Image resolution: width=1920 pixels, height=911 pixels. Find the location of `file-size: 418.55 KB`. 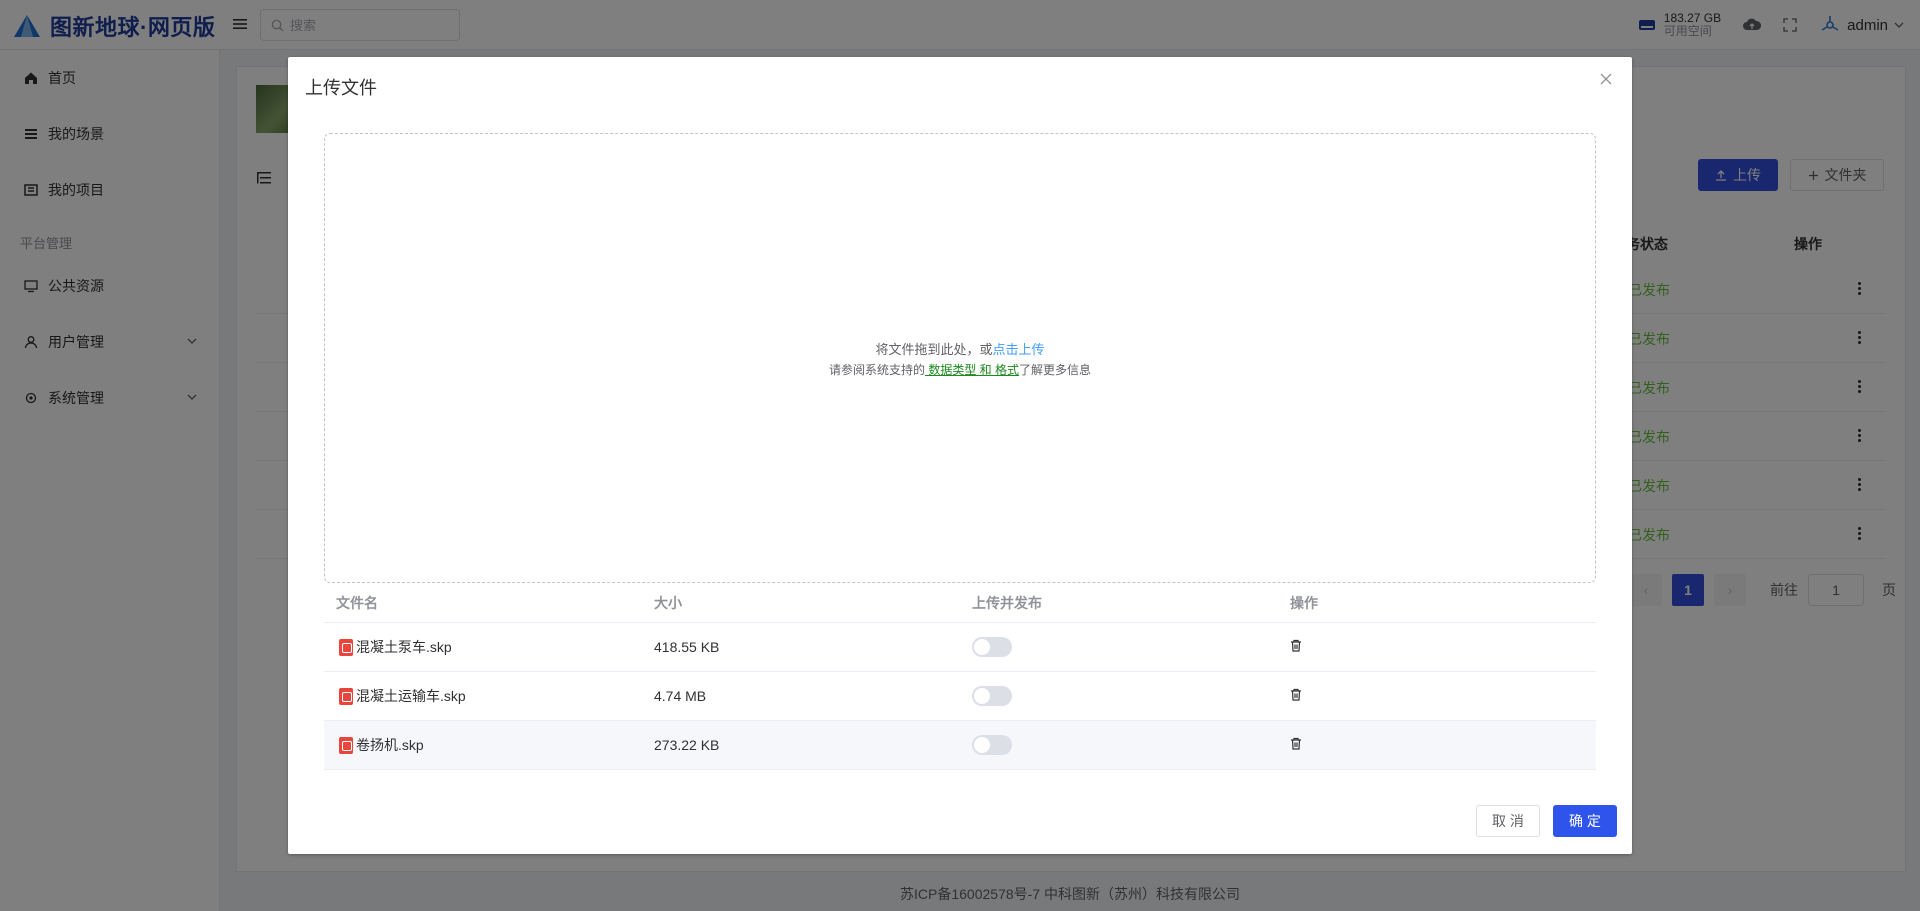

file-size: 418.55 KB is located at coordinates (687, 647).